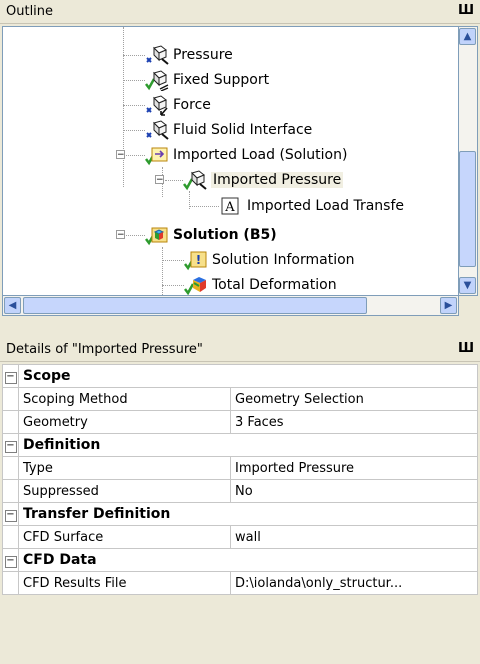  Describe the element at coordinates (354, 399) in the screenshot. I see `property-value: Geometry Selection` at that location.